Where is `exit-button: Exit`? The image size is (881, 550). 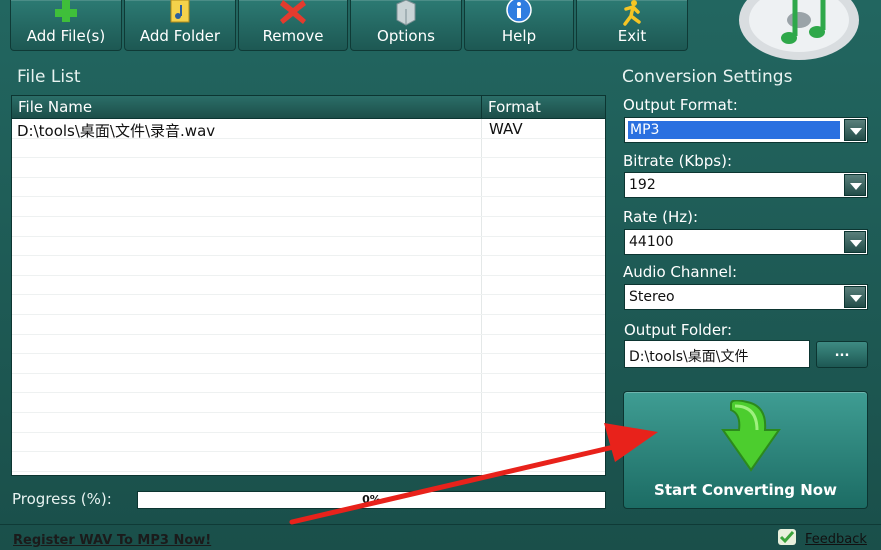 exit-button: Exit is located at coordinates (632, 25).